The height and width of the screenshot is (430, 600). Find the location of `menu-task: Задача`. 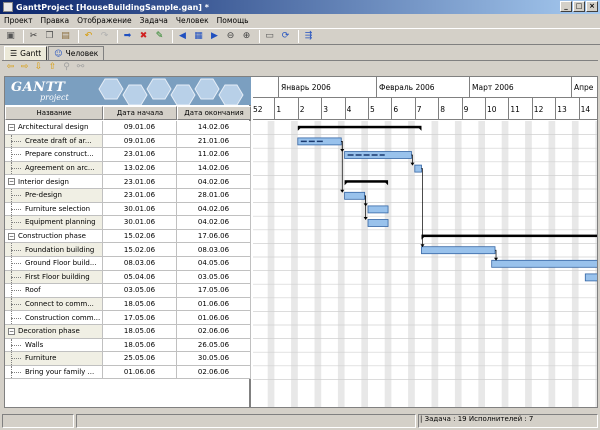

menu-task: Задача is located at coordinates (154, 20).